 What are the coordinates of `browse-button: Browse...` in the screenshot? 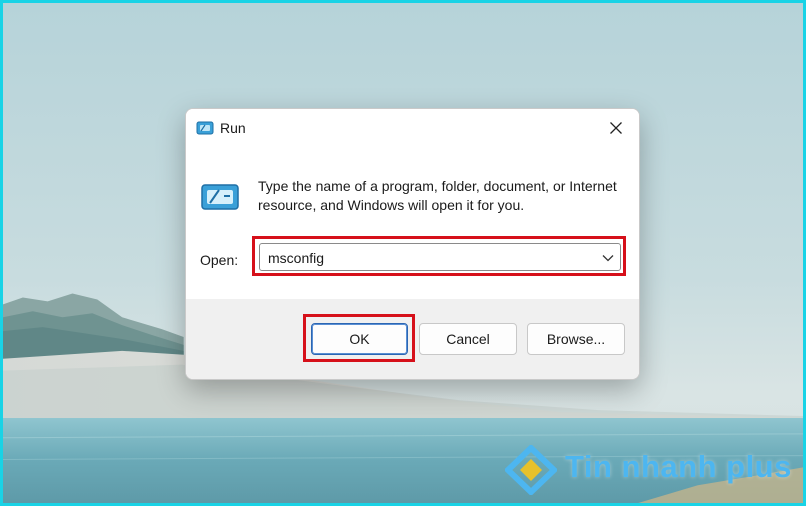 It's located at (576, 339).